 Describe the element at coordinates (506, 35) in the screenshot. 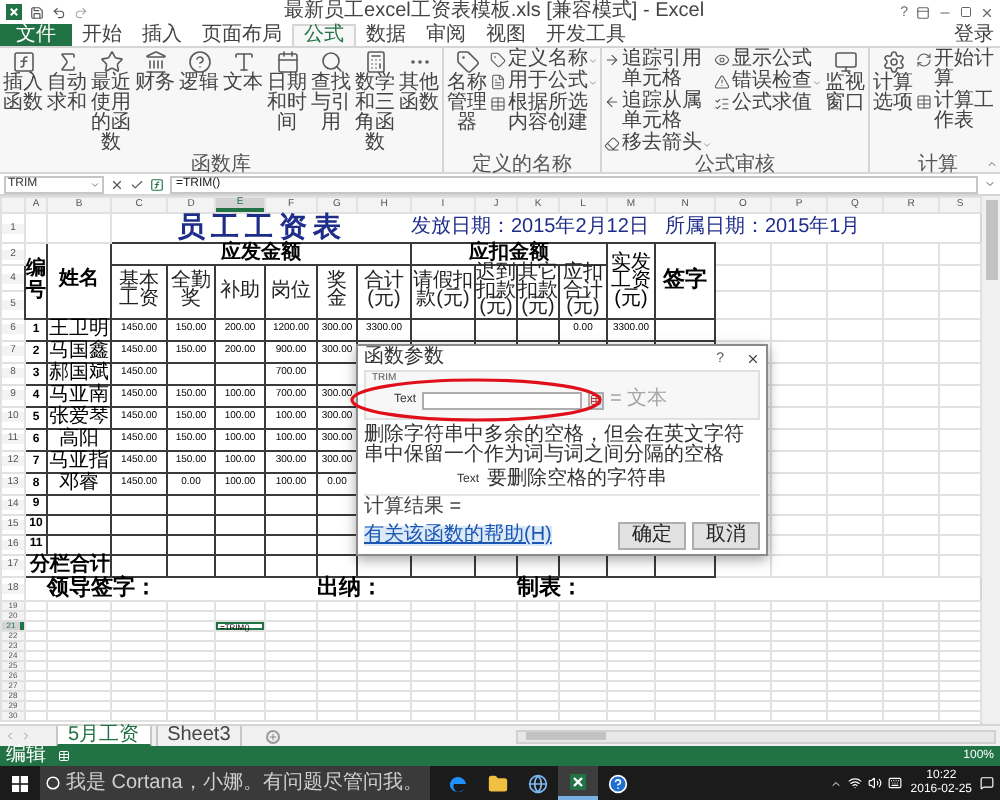

I see `ribbon-tab: 视图` at that location.